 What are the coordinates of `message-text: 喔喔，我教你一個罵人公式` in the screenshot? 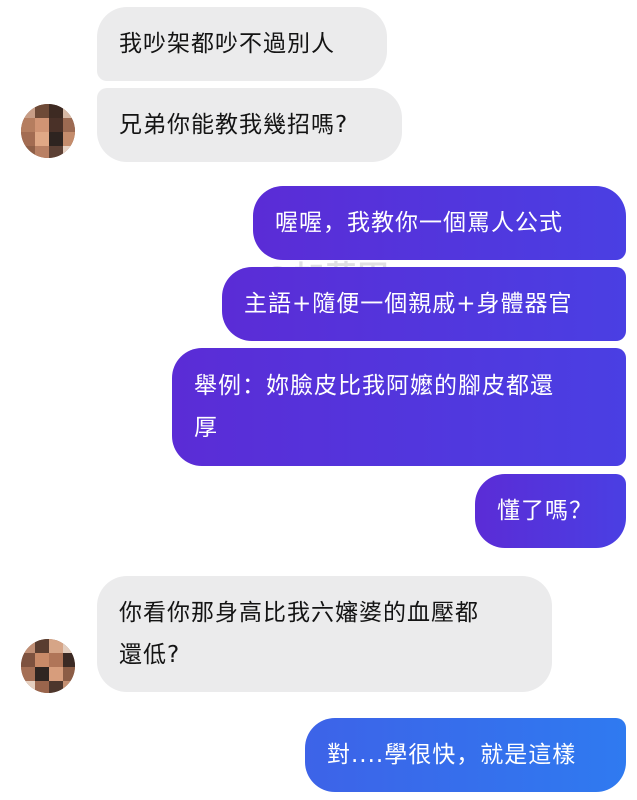 It's located at (419, 223).